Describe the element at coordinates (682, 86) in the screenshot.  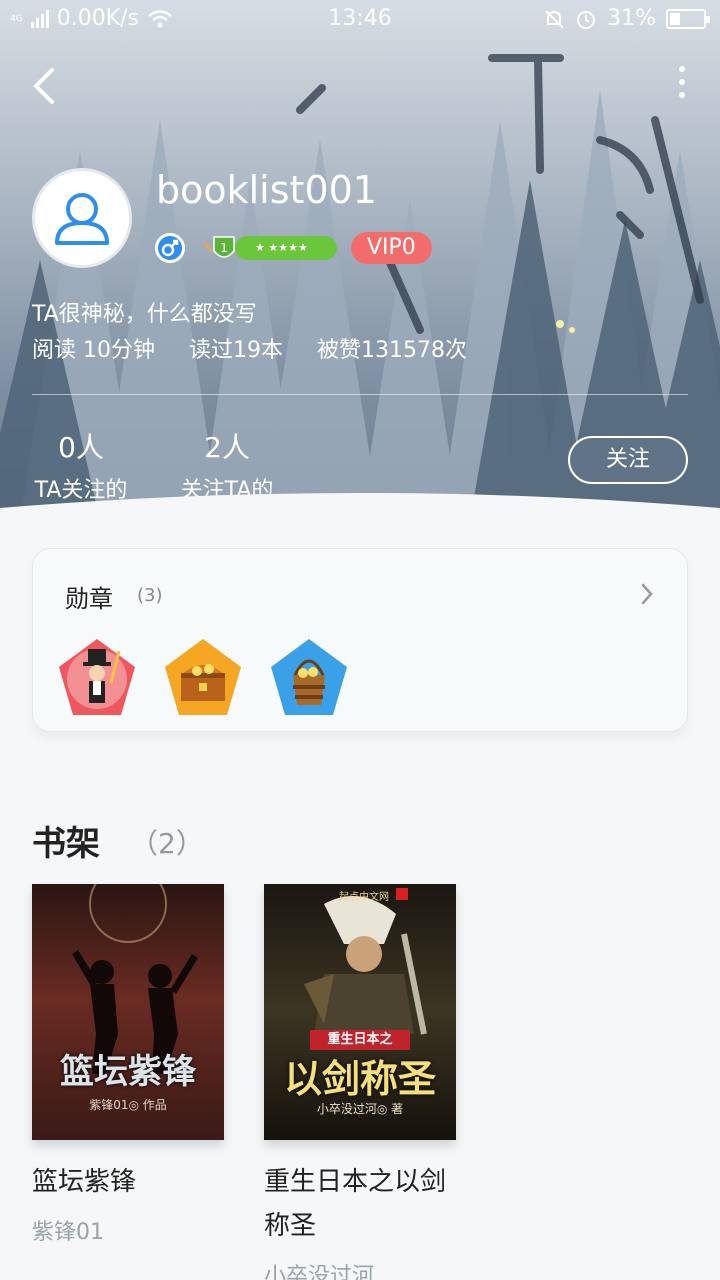
I see `more-options-button` at that location.